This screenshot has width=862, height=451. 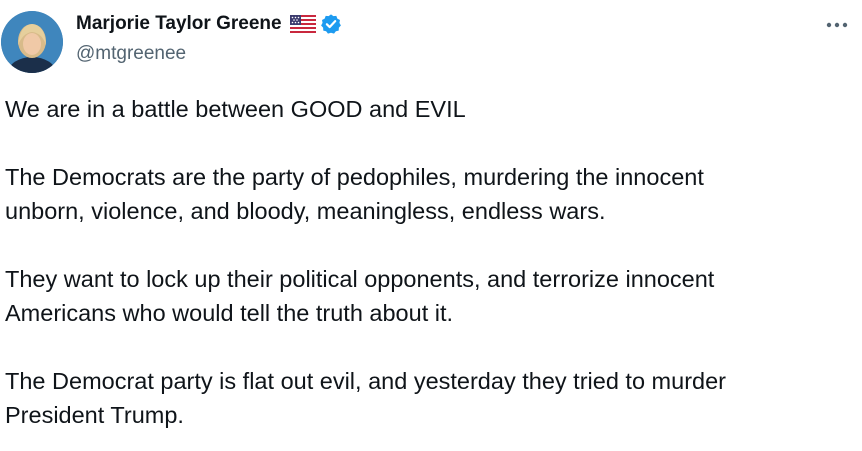 I want to click on more-options-icon, so click(x=837, y=25).